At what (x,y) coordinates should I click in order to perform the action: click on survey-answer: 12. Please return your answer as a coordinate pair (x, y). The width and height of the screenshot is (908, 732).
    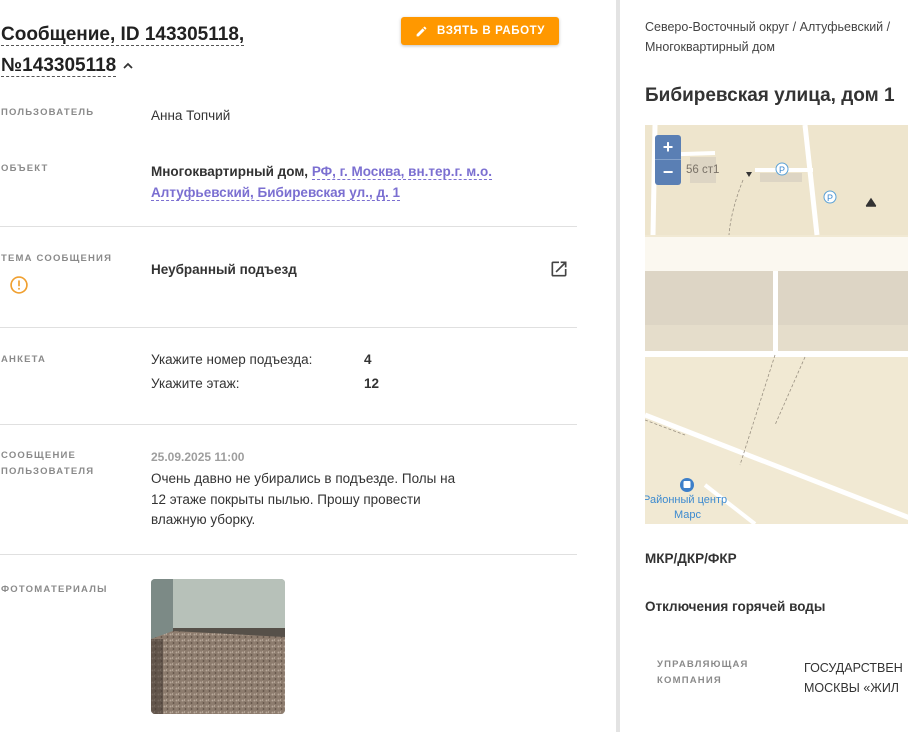
    Looking at the image, I should click on (372, 383).